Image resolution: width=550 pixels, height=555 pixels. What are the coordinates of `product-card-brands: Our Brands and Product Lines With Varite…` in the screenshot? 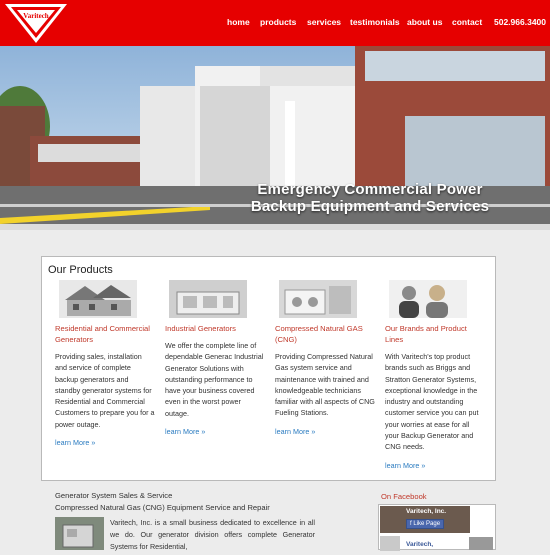 It's located at (435, 375).